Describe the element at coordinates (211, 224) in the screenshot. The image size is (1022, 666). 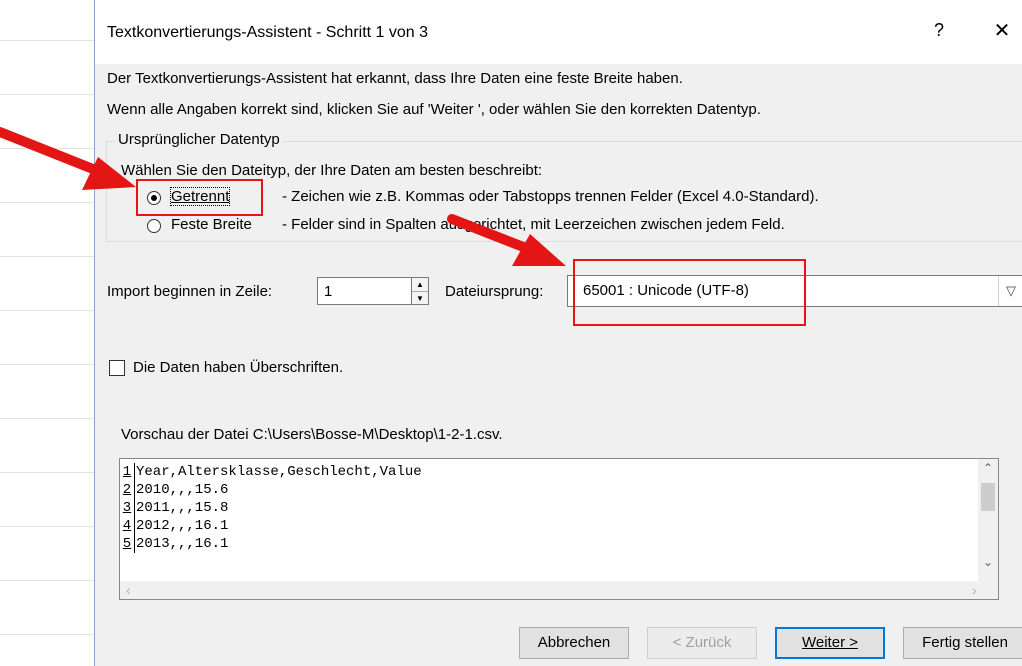
I see `radio-fixed-width-label: Feste Breite` at that location.